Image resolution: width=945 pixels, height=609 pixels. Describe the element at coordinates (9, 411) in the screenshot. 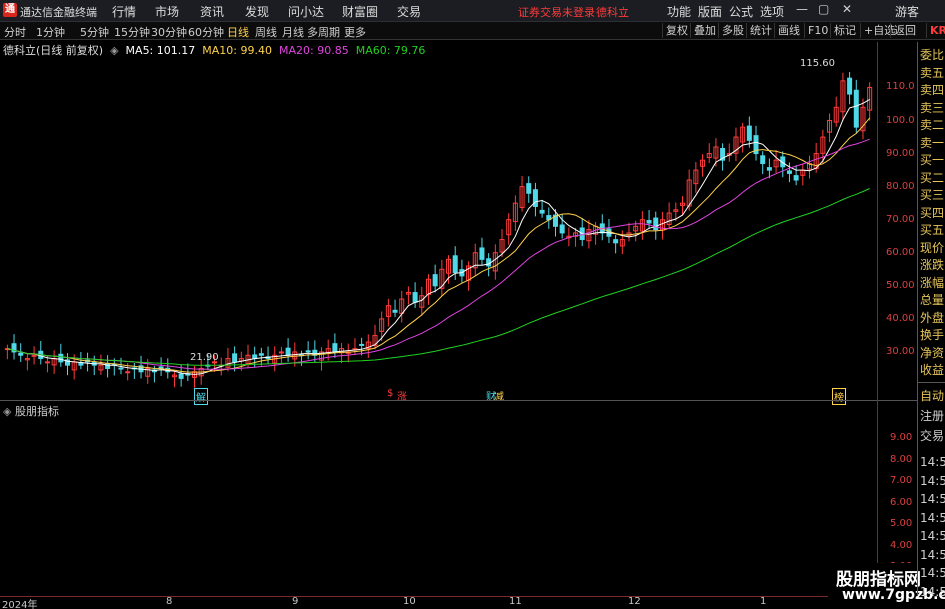

I see `sub-collapse-icon: ◈` at that location.